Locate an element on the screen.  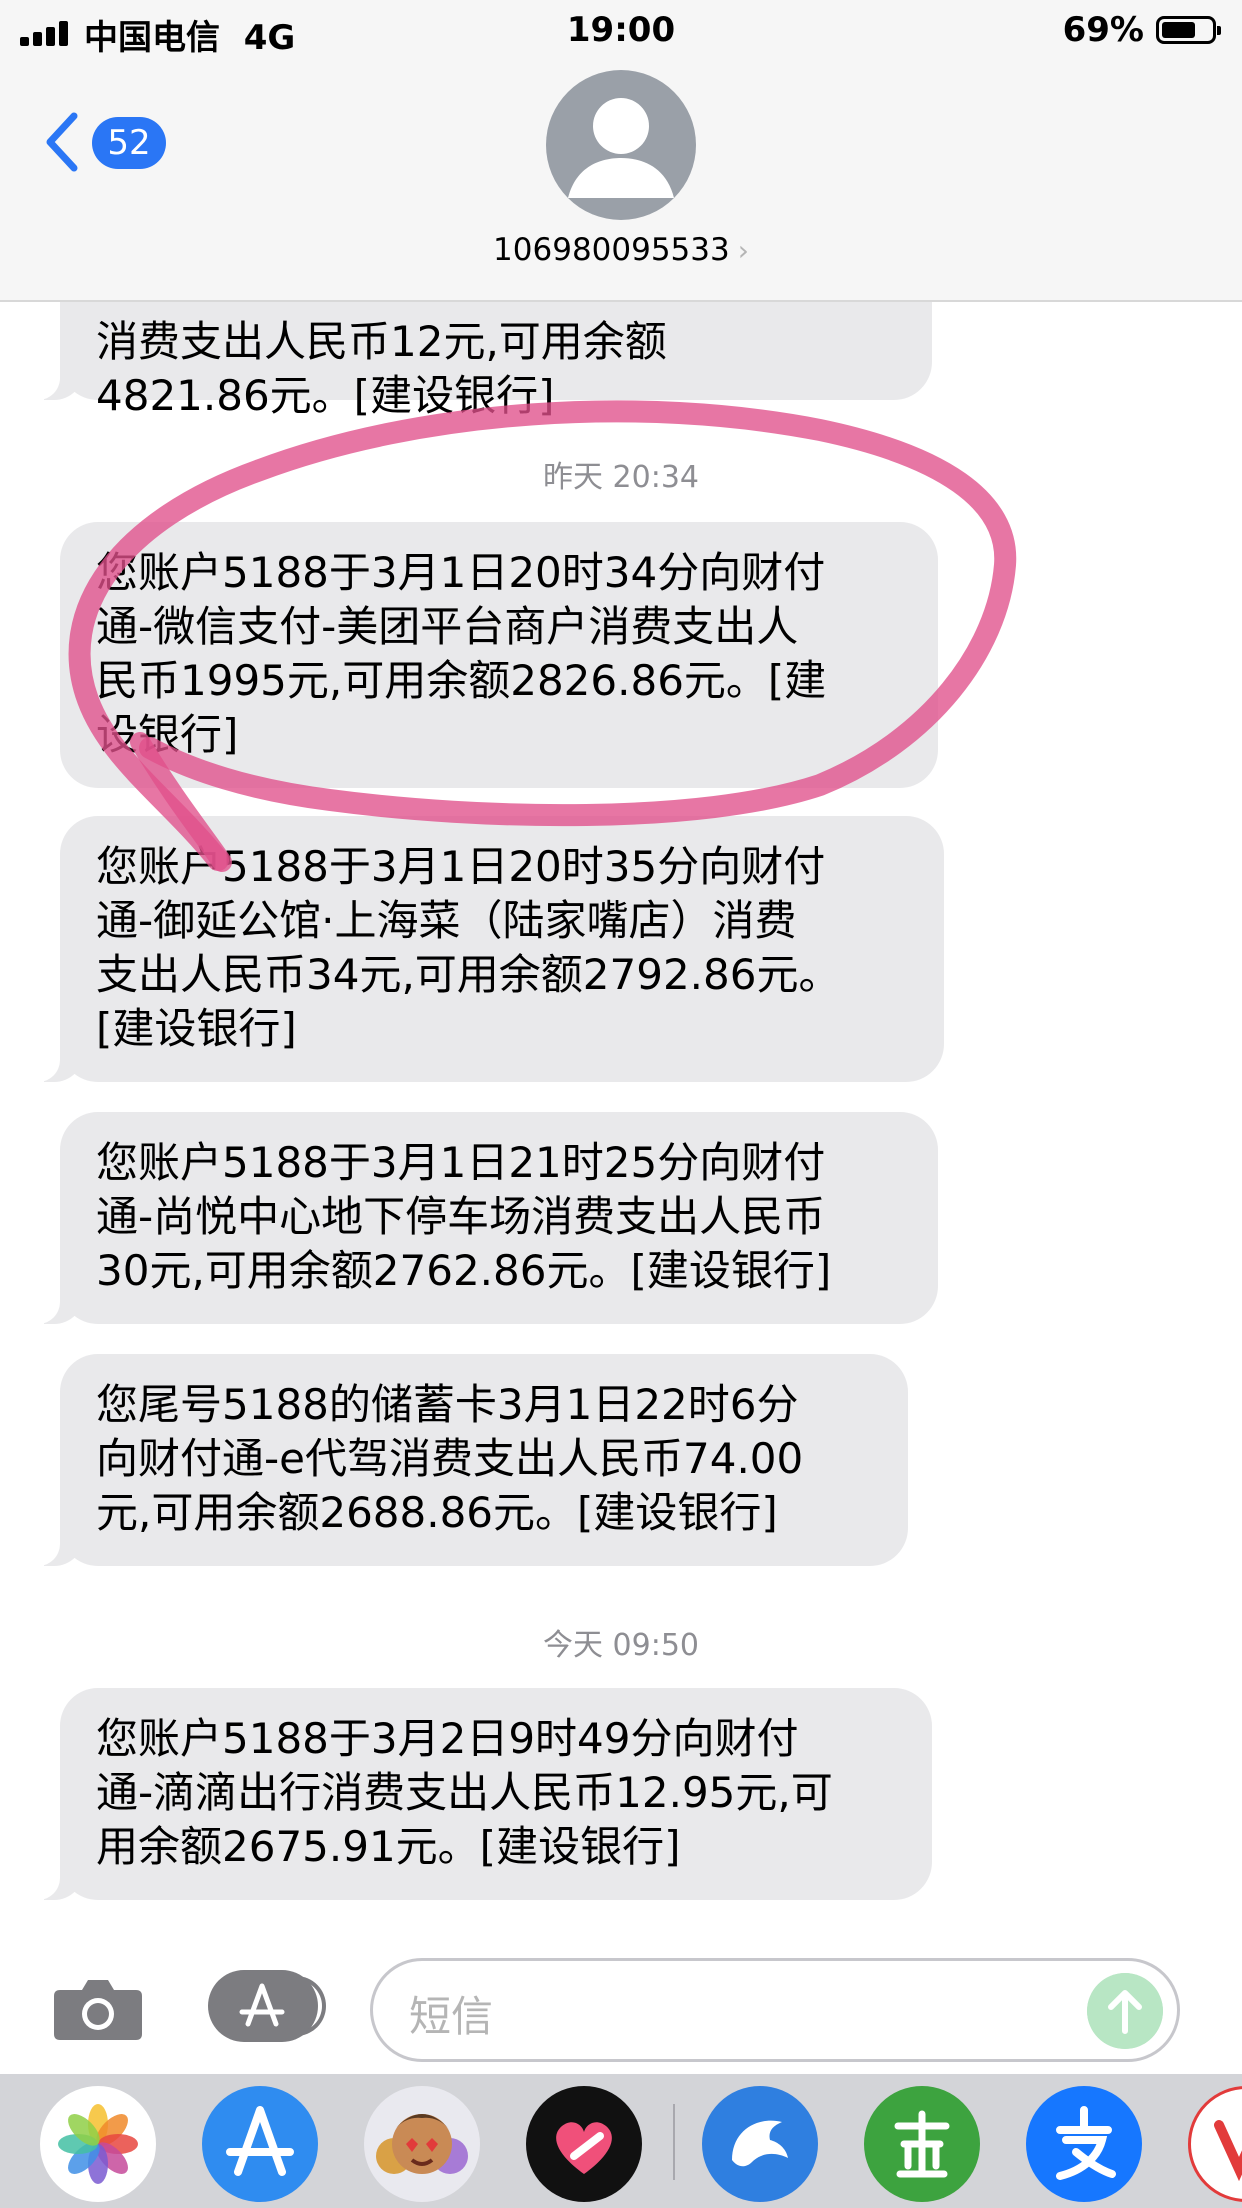
compose-bar: 短信 is located at coordinates (621, 2007).